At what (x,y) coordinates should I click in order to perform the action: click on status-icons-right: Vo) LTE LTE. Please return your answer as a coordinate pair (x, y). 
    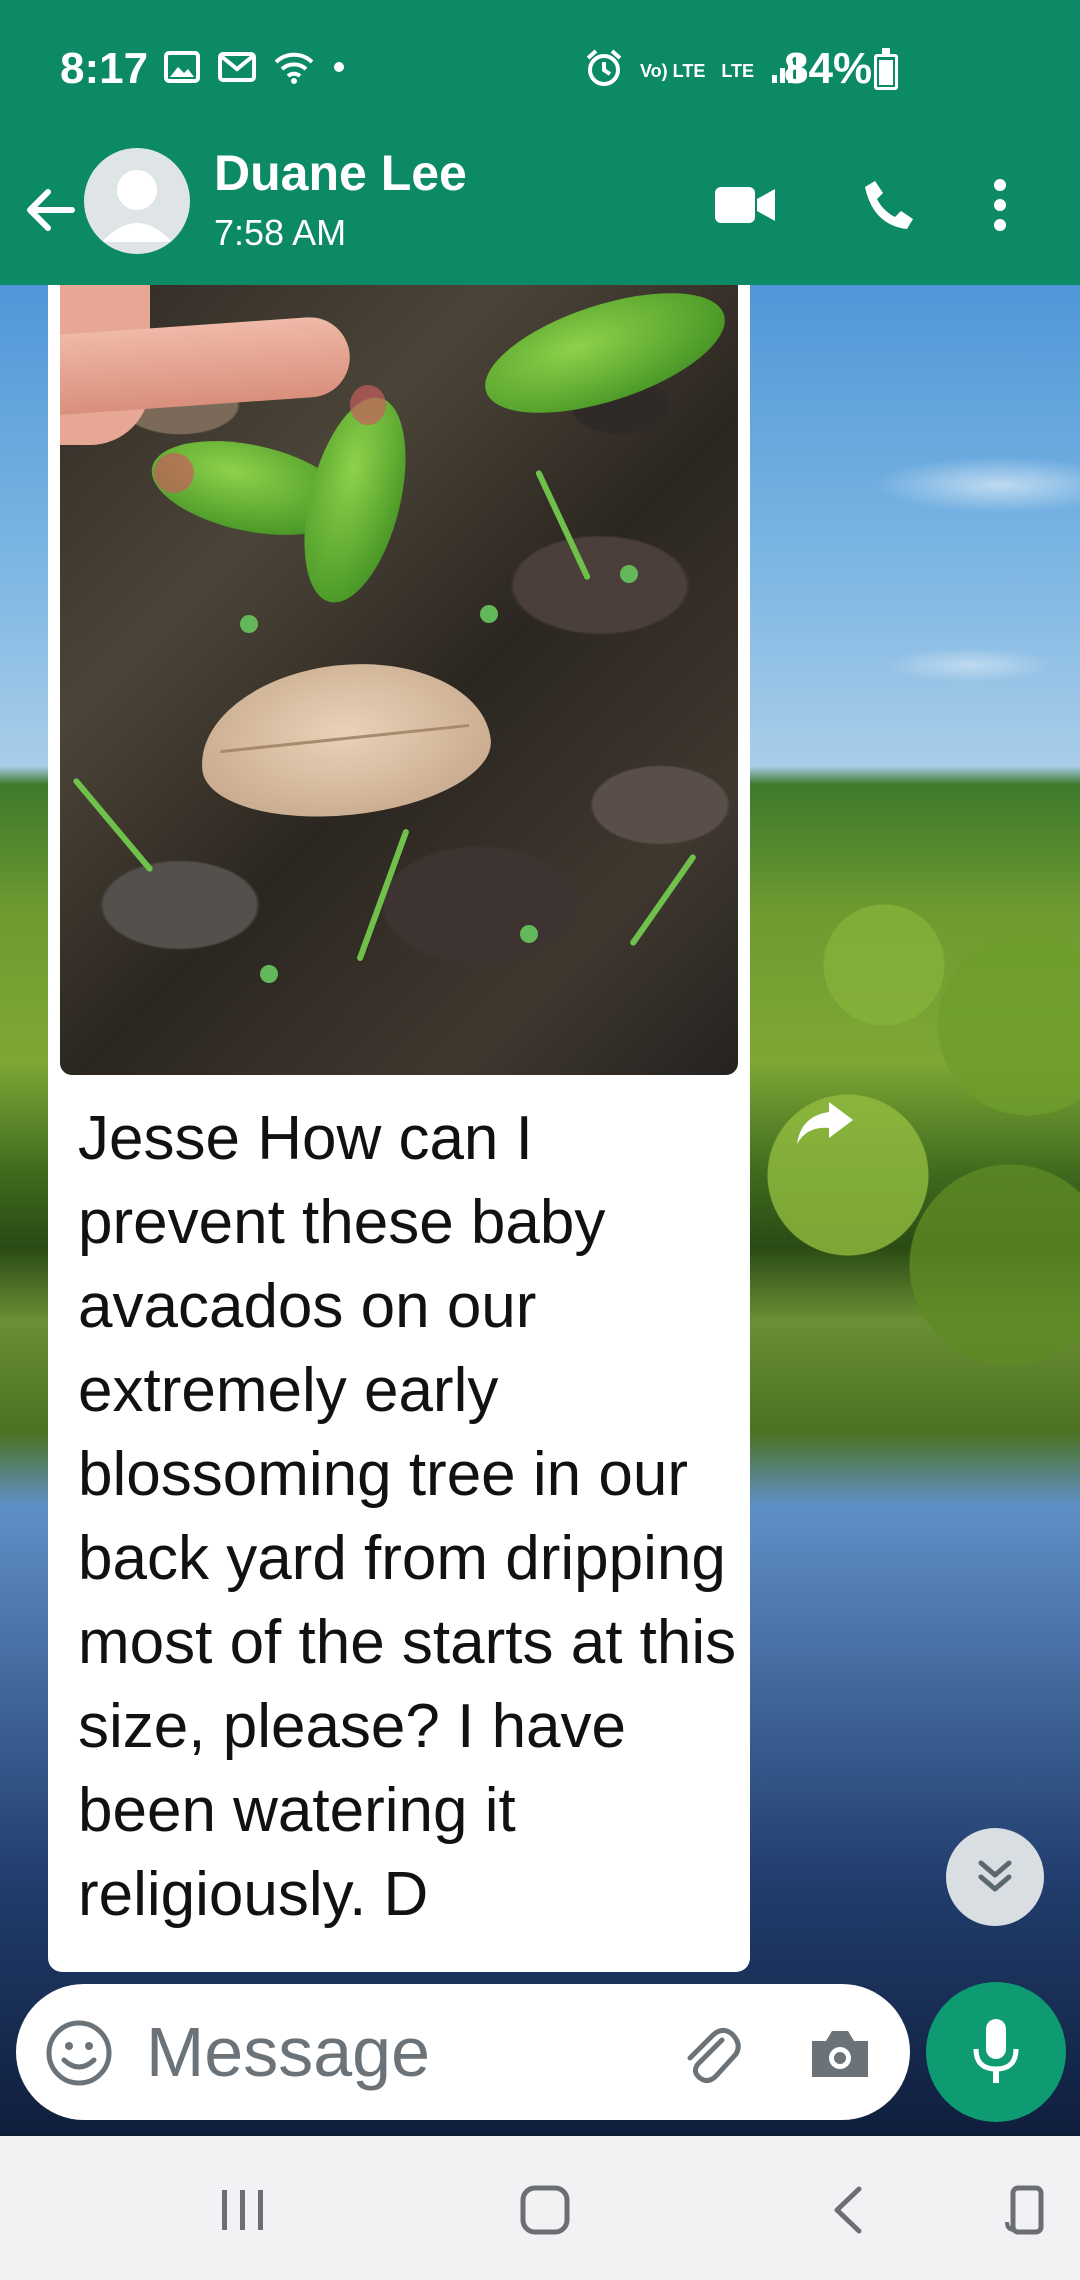
    Looking at the image, I should click on (694, 70).